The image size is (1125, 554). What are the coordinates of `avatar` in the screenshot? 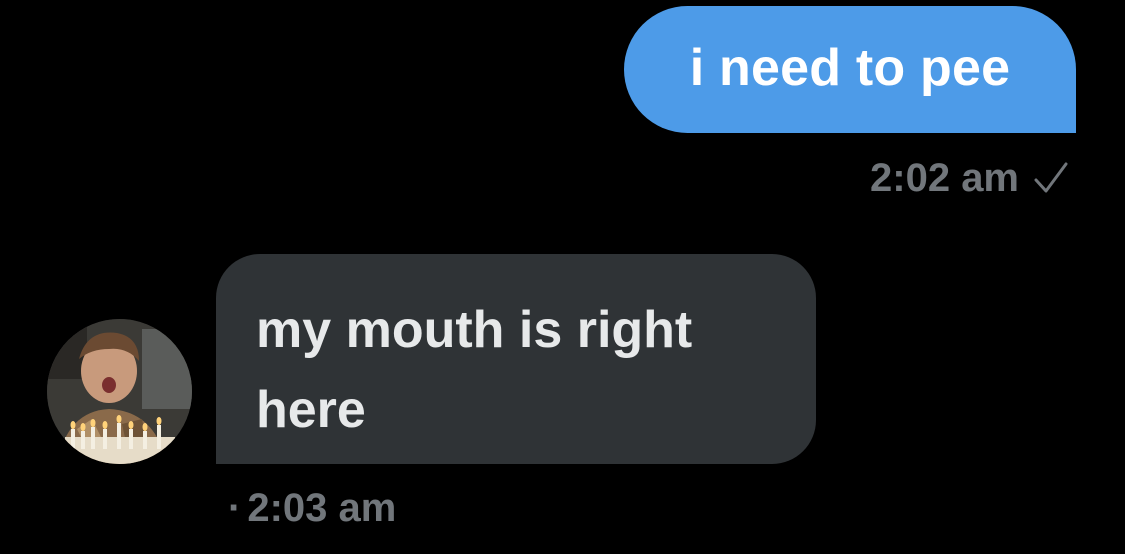 It's located at (119, 391).